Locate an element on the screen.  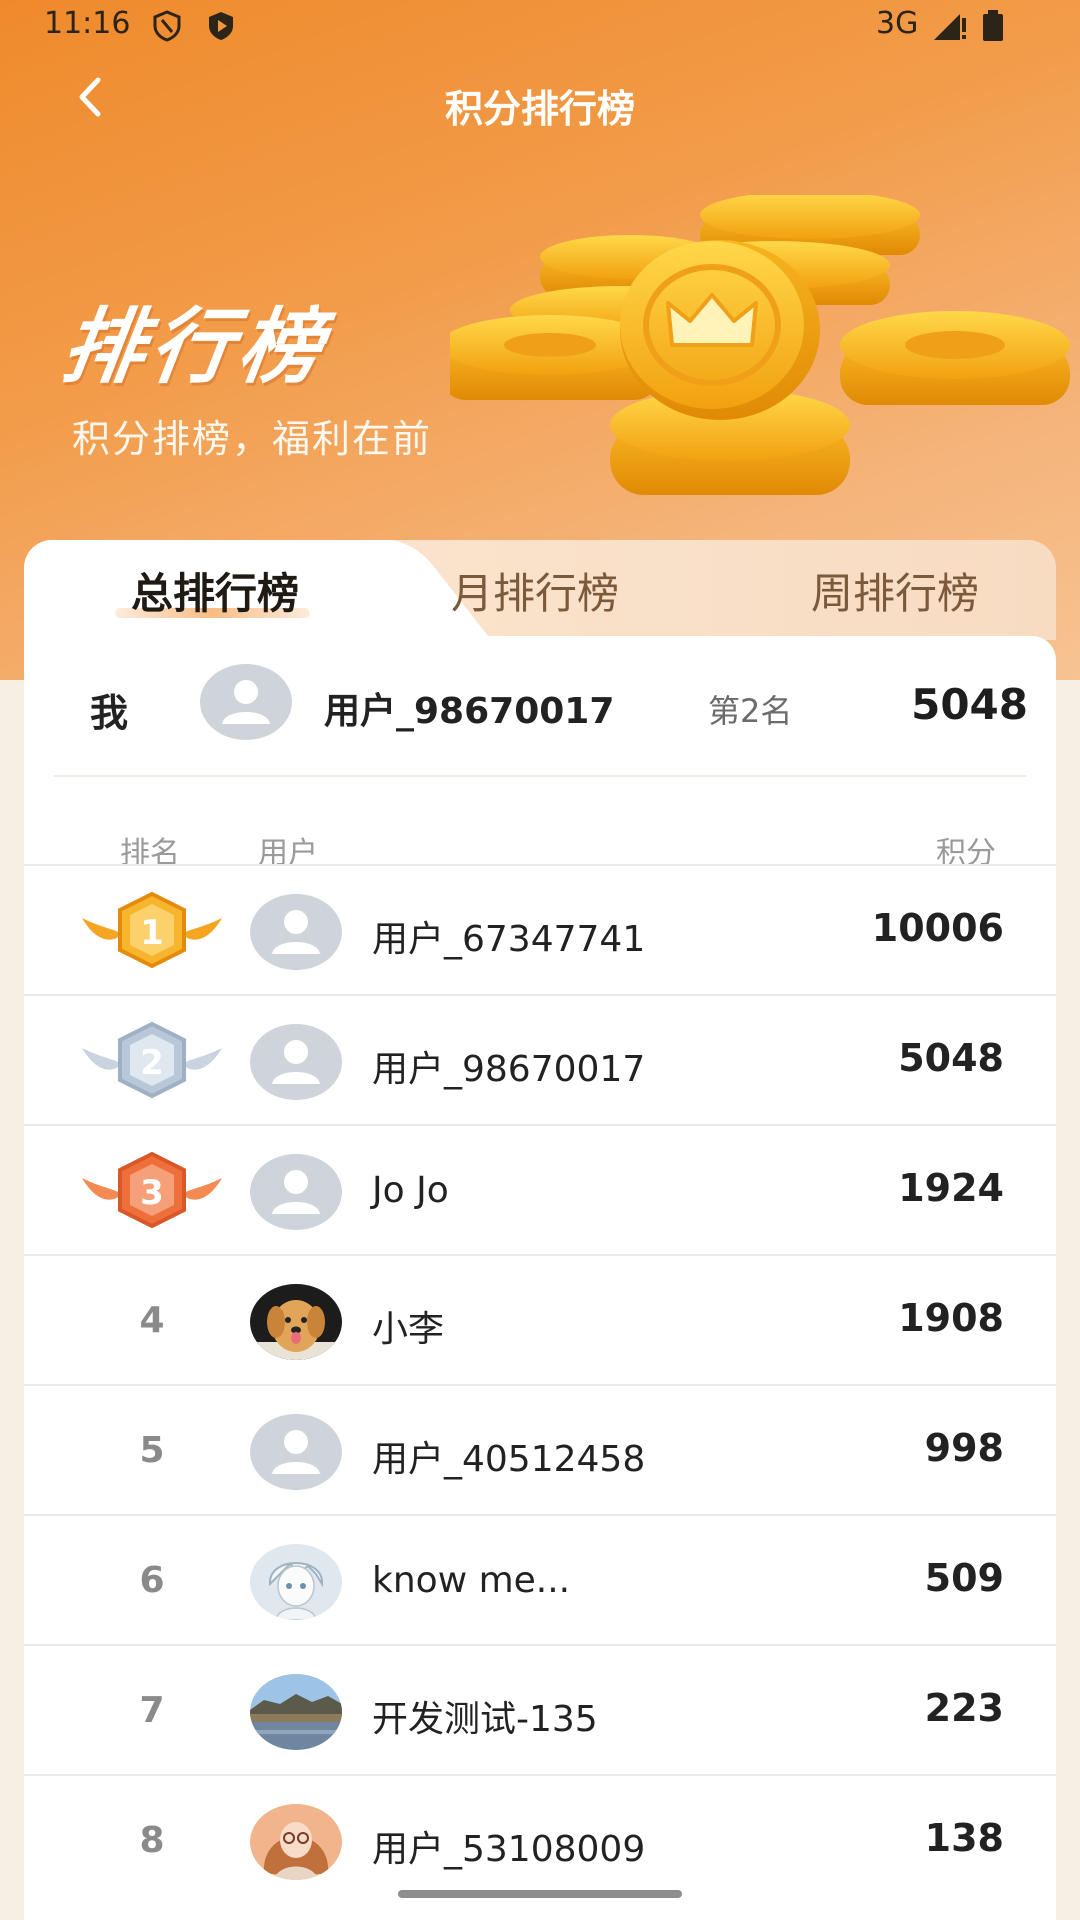
score: 10006 is located at coordinates (937, 928).